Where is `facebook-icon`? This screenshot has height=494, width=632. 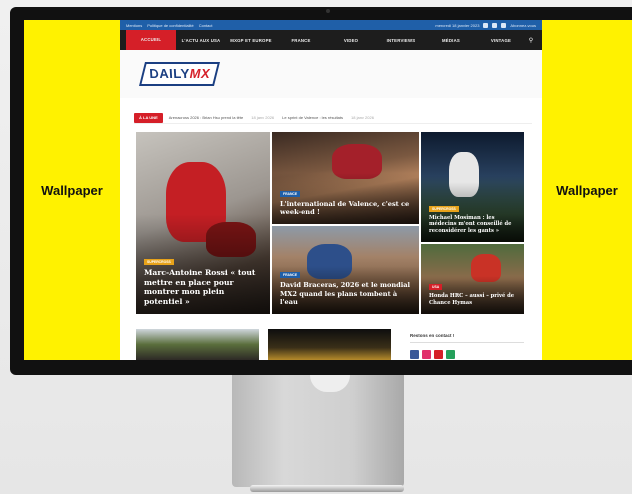
facebook-icon is located at coordinates (486, 25).